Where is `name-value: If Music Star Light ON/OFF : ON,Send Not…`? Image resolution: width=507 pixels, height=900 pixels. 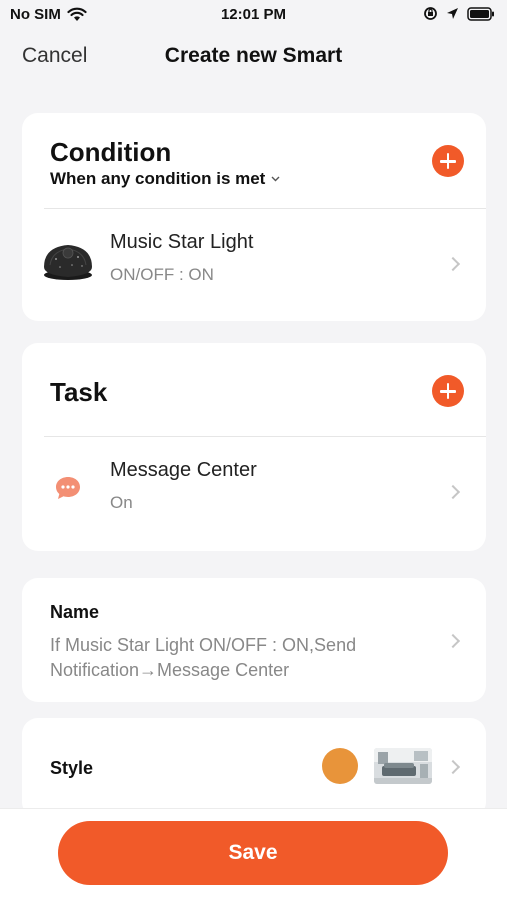
name-value: If Music Star Light ON/OFF : ON,Send Not… is located at coordinates (203, 657).